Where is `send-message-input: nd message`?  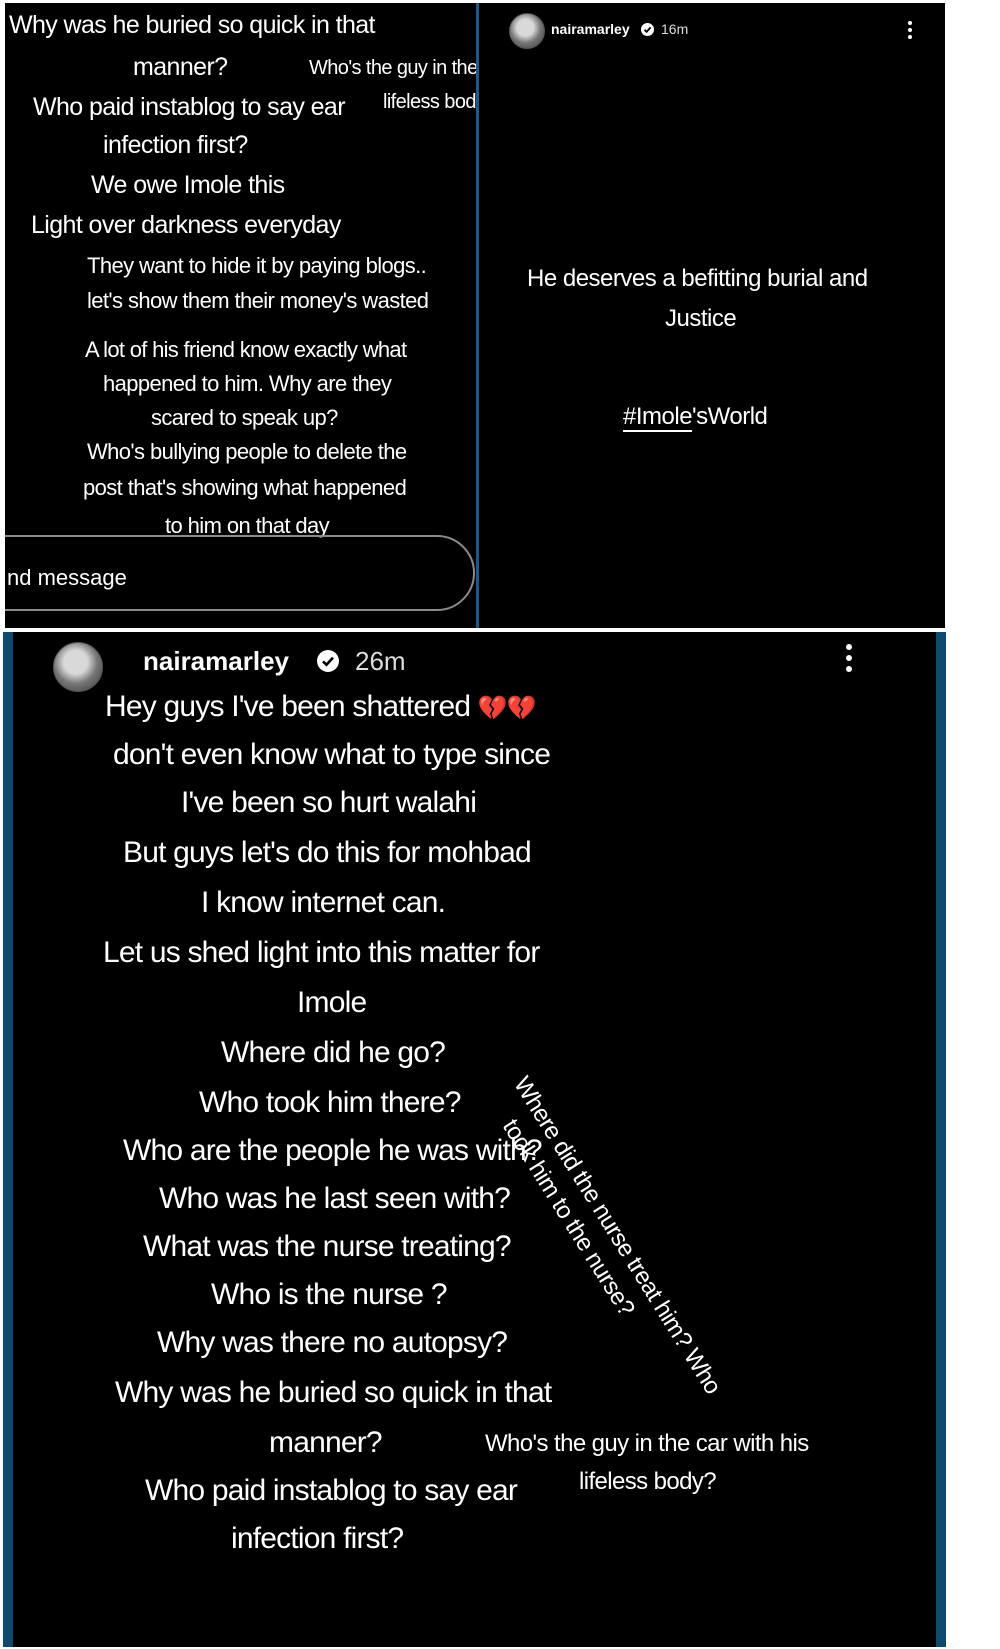 send-message-input: nd message is located at coordinates (240, 573).